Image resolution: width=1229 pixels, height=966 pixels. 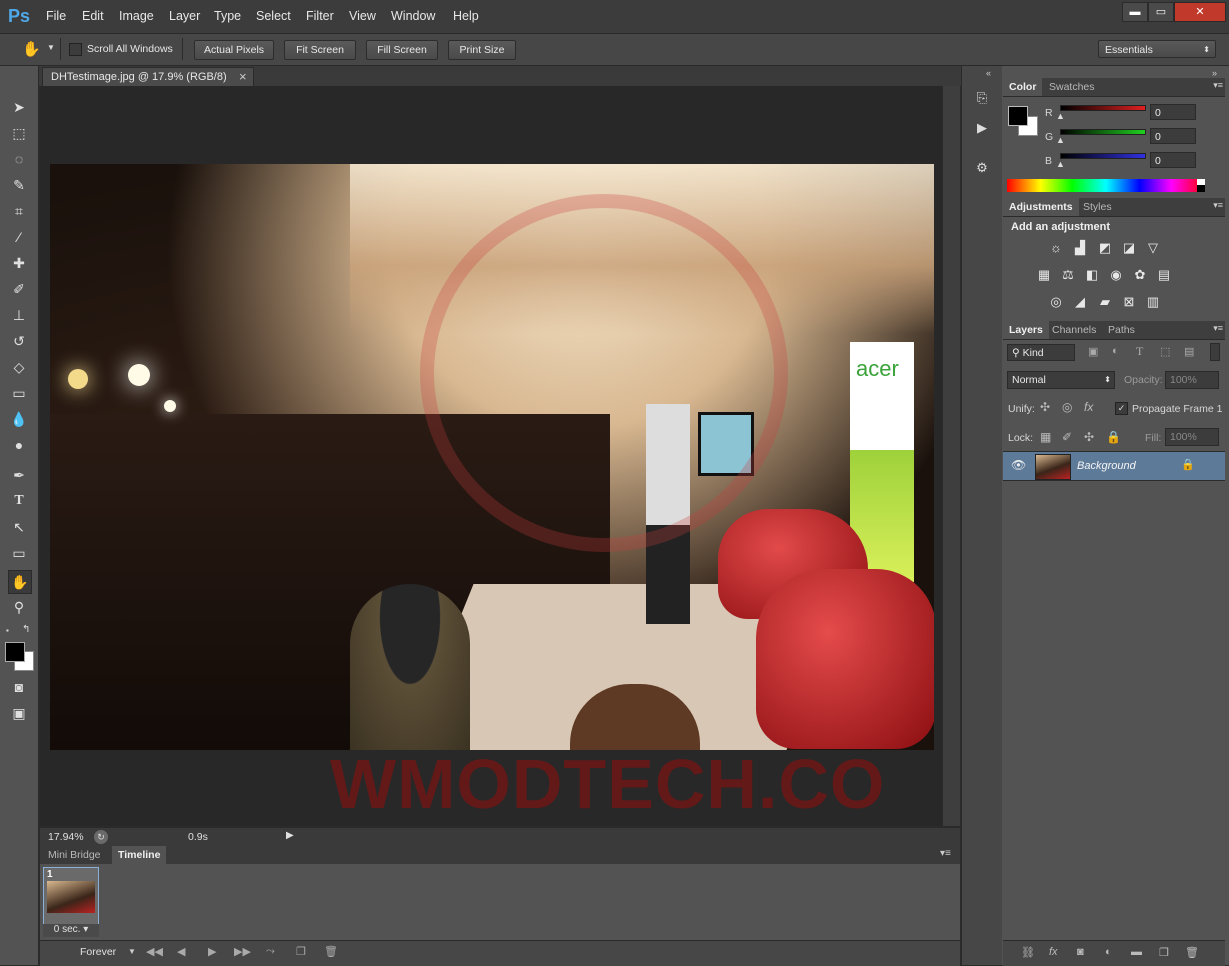 I want to click on lock-position-icon: ✣, so click(x=1089, y=437).